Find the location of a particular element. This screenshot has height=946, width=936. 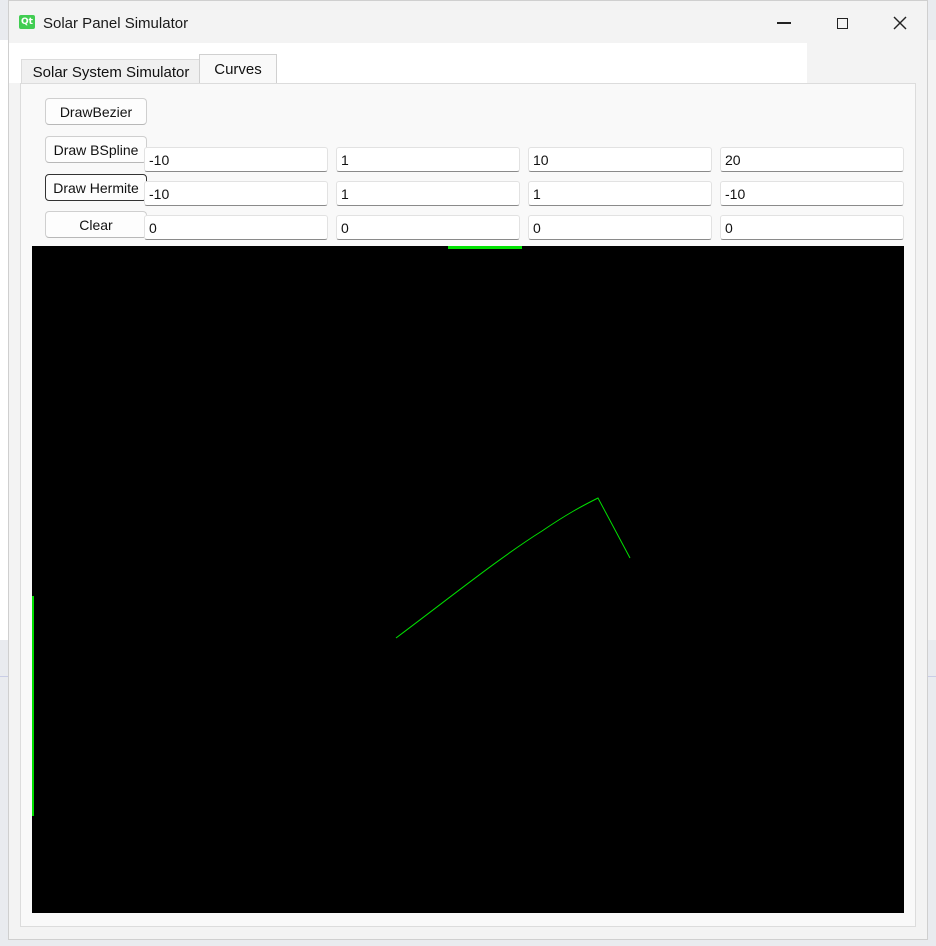

point1-row1-field: -10 is located at coordinates (236, 159).